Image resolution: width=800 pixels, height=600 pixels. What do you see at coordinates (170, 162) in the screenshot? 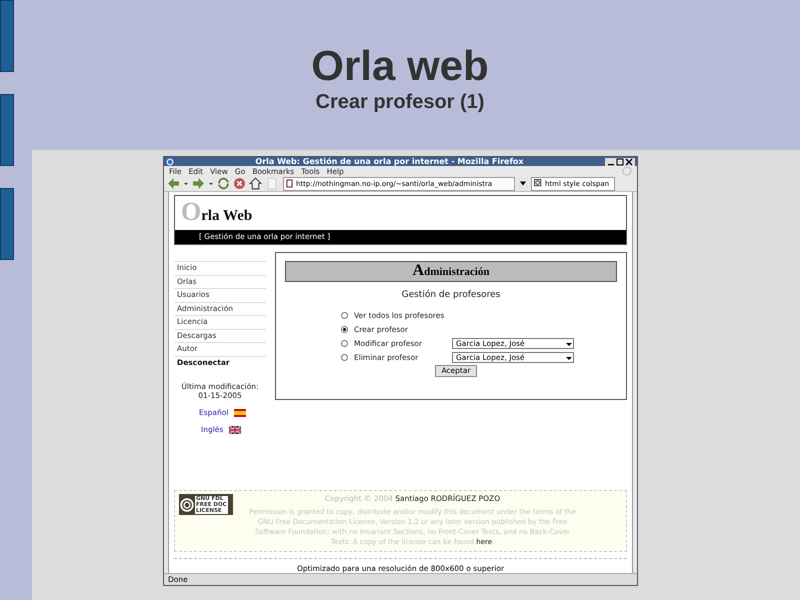
I see `globe-icon` at bounding box center [170, 162].